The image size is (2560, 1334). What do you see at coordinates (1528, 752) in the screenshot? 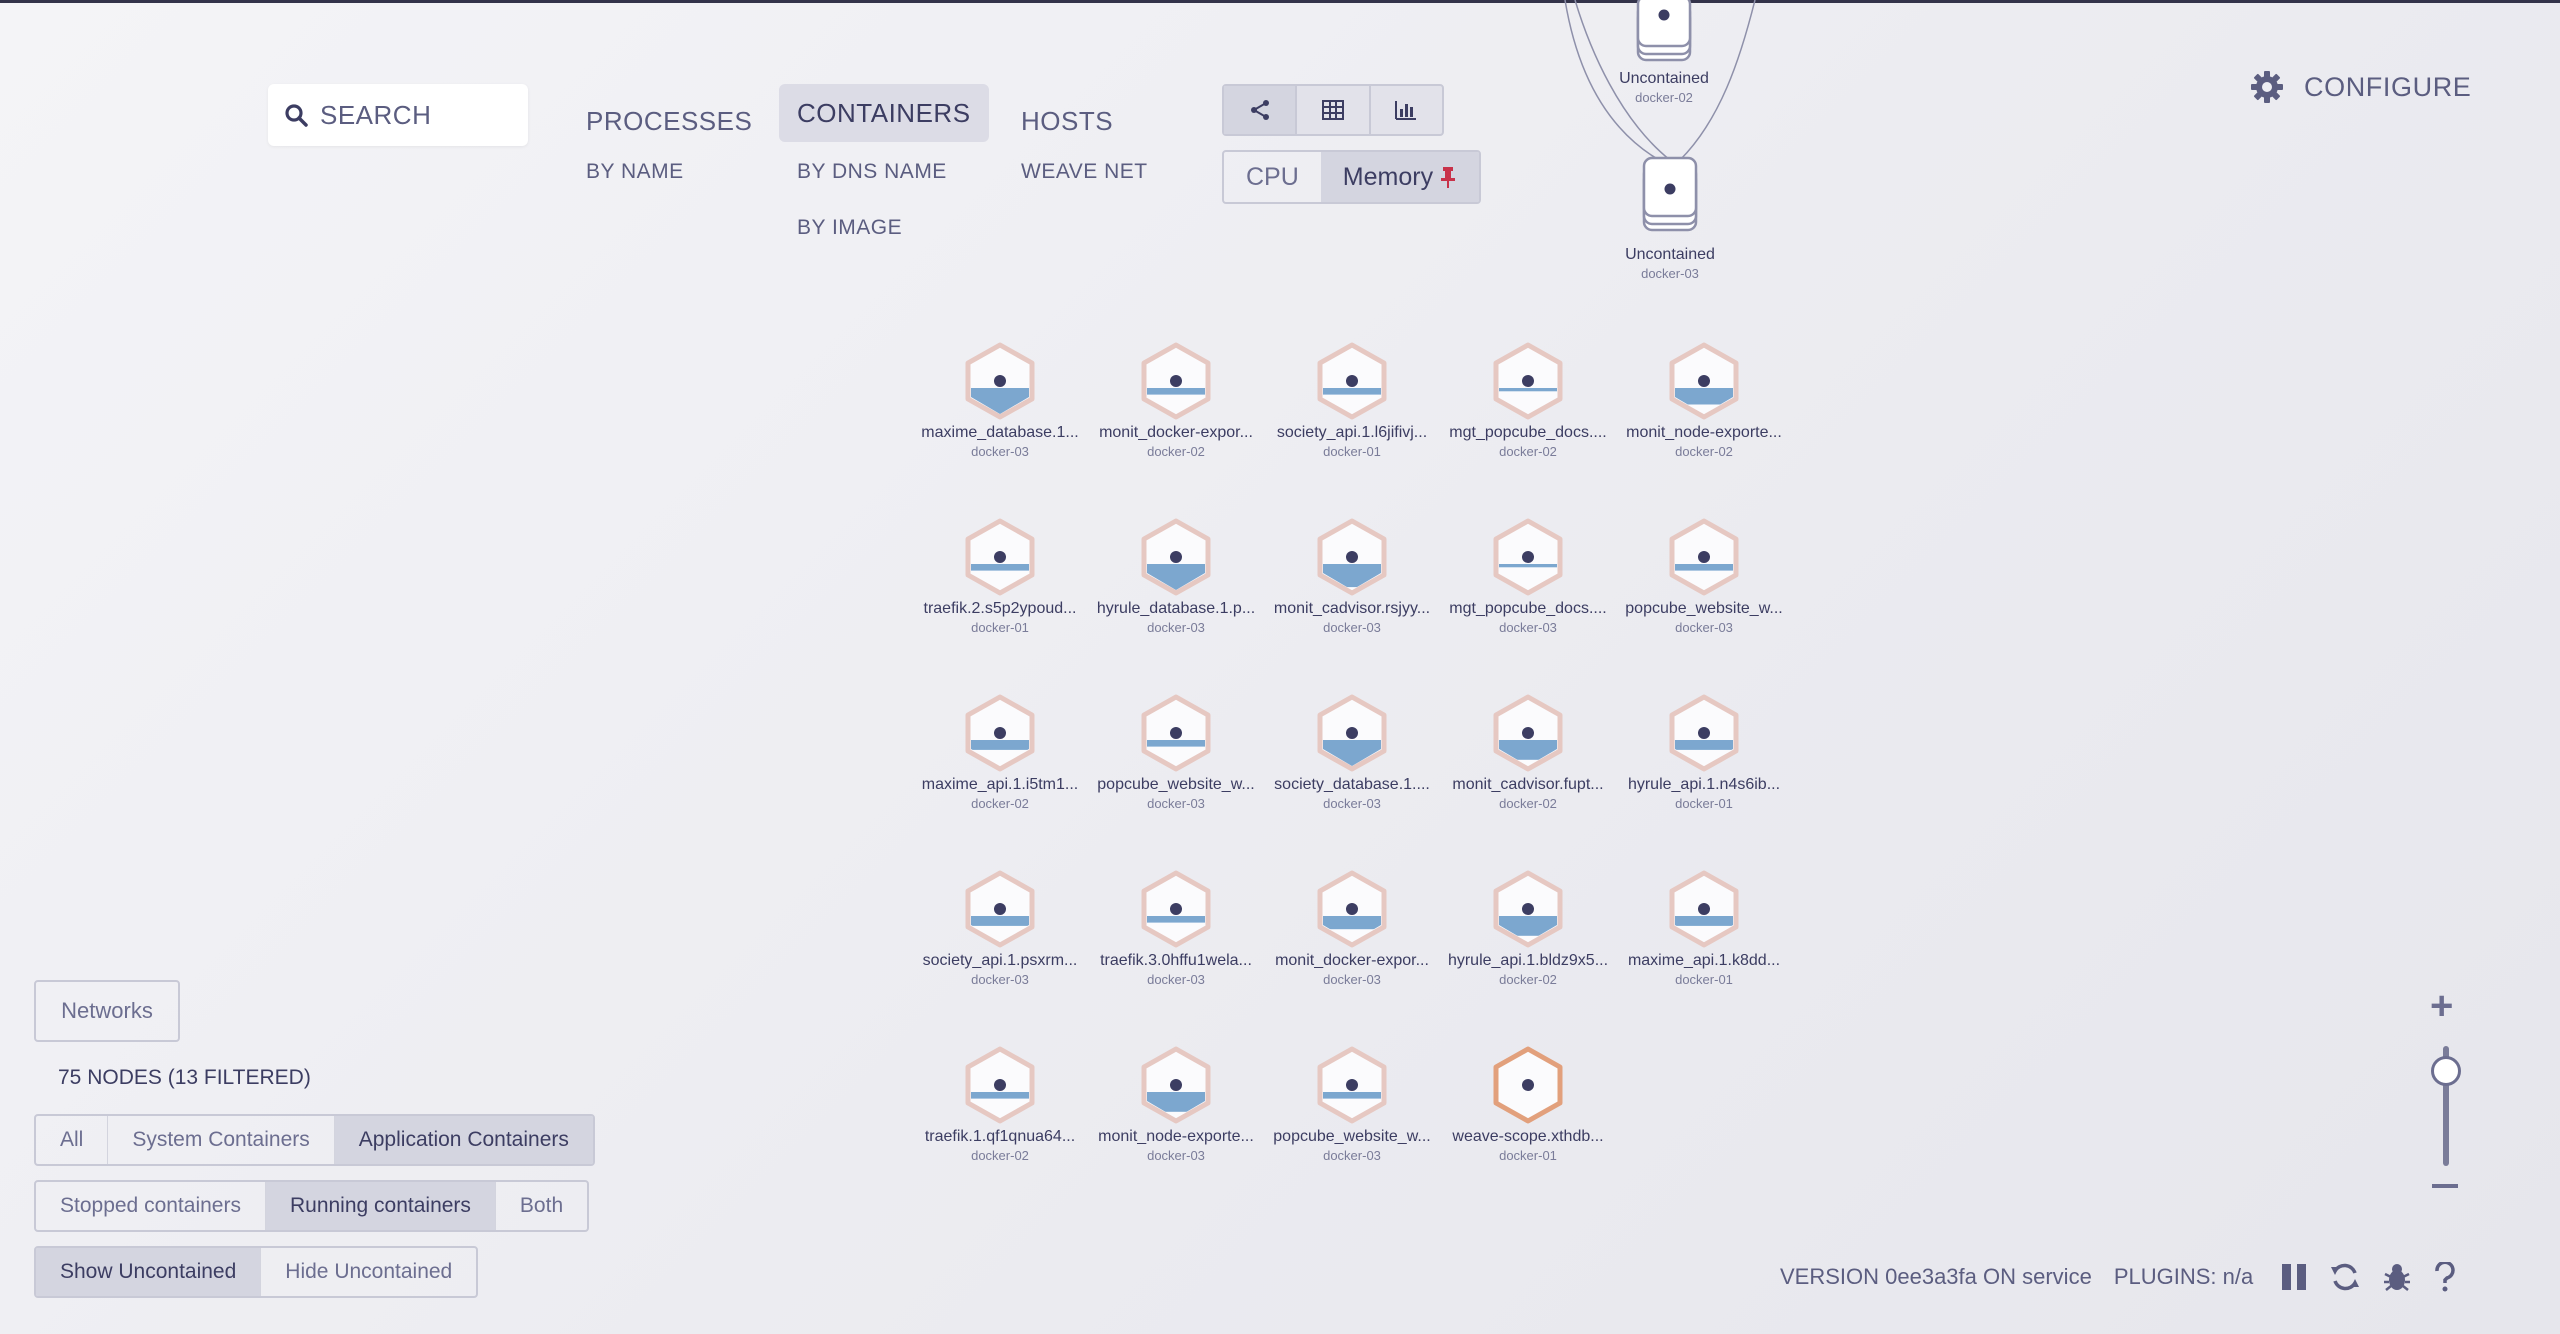
I see `container-node: monit_cadvisor.fupt... docker-02` at bounding box center [1528, 752].